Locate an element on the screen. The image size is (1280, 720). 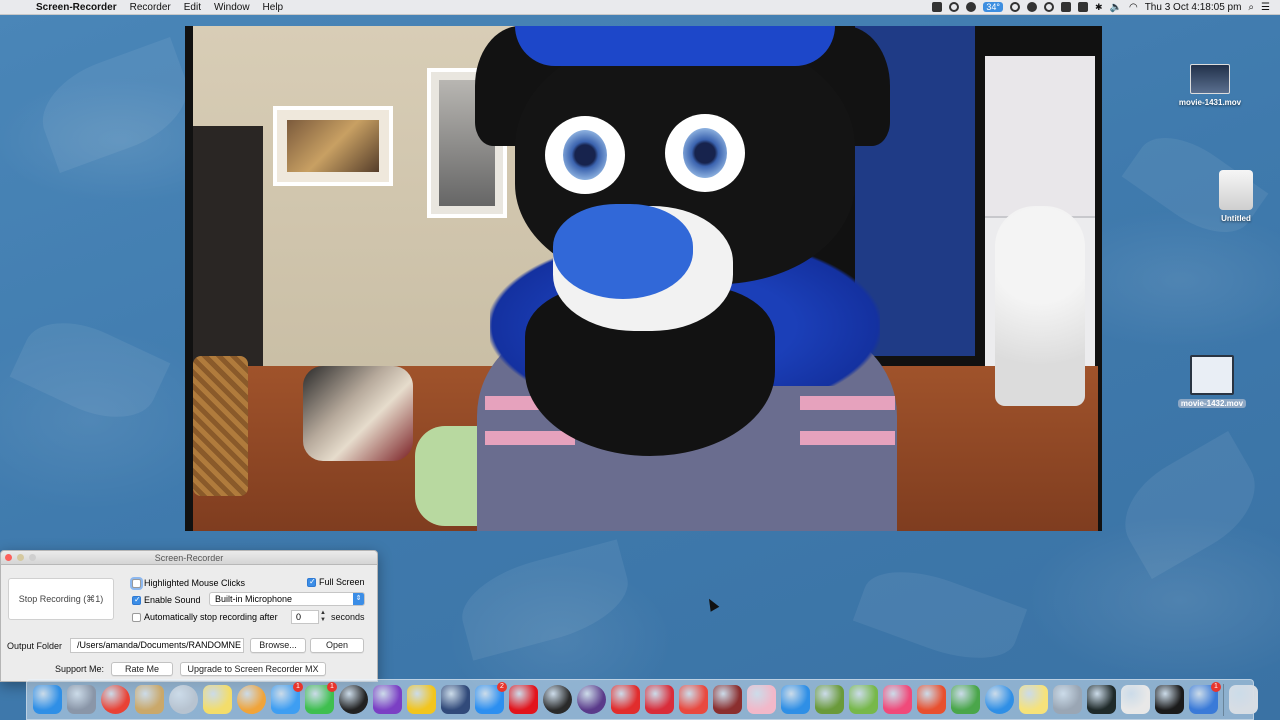
bluetooth-status-icon: ✱ is located at coordinates (1099, 7).